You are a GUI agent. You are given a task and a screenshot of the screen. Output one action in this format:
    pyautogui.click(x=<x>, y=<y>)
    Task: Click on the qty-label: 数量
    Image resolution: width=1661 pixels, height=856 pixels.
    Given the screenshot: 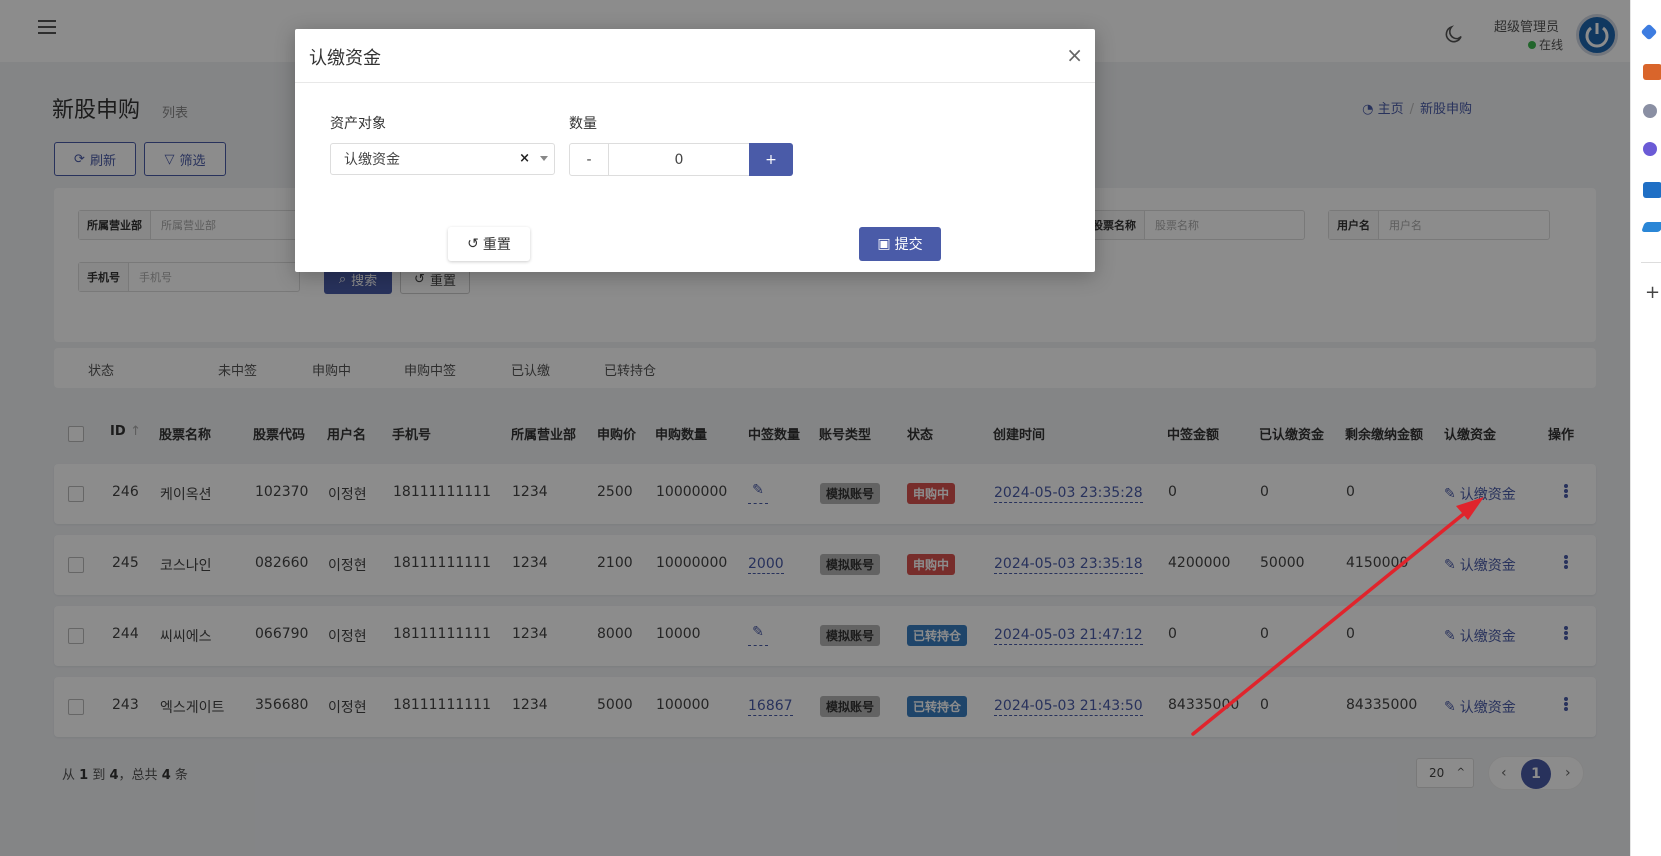 What is the action you would take?
    pyautogui.click(x=583, y=124)
    